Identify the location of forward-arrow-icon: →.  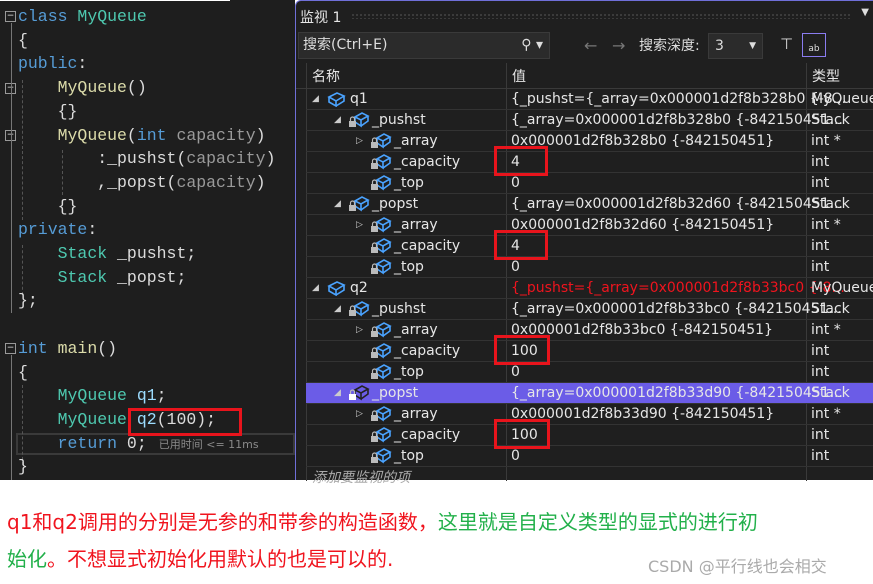
(618, 46).